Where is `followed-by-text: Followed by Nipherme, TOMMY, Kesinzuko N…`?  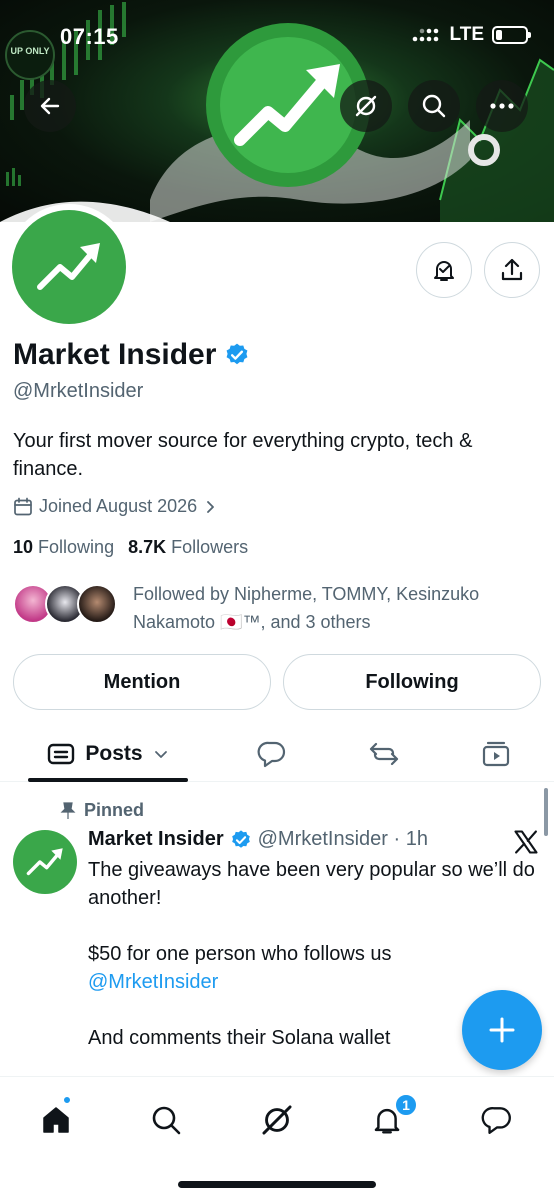
followed-by-text: Followed by Nipherme, TOMMY, Kesinzuko N… is located at coordinates (306, 608).